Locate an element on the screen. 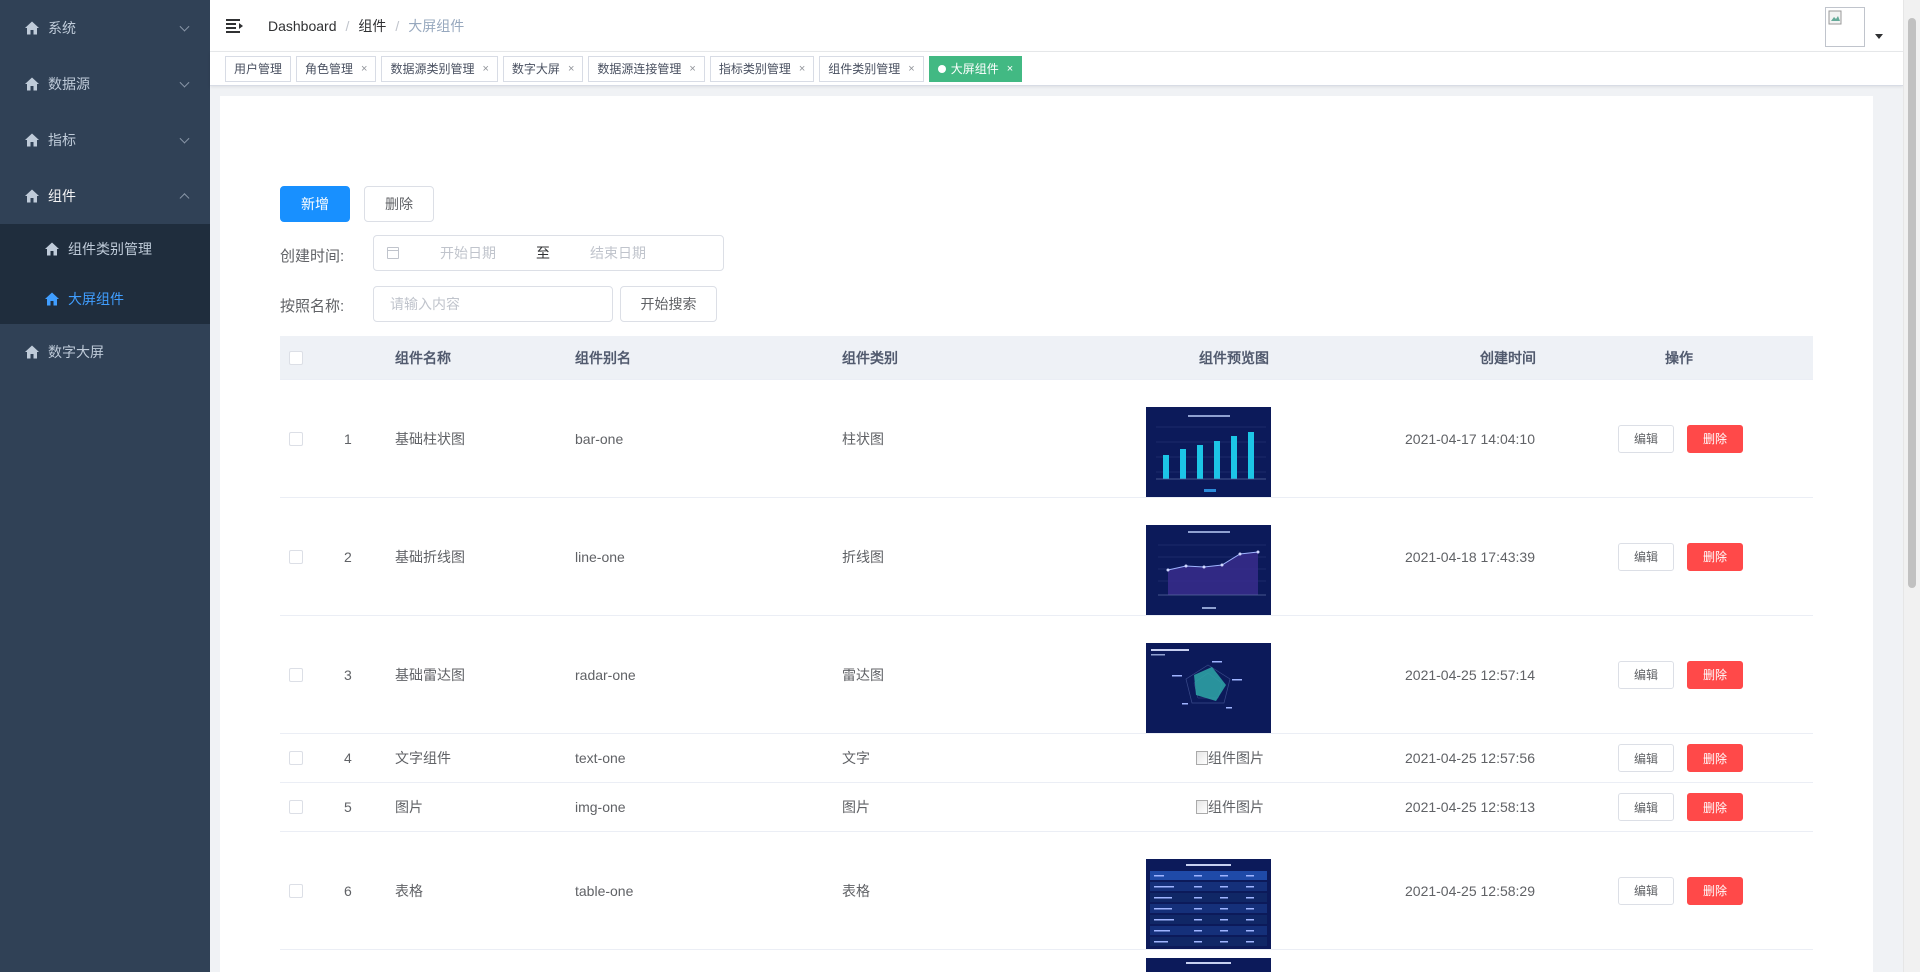  menu-datasource: 数据源 is located at coordinates (105, 84).